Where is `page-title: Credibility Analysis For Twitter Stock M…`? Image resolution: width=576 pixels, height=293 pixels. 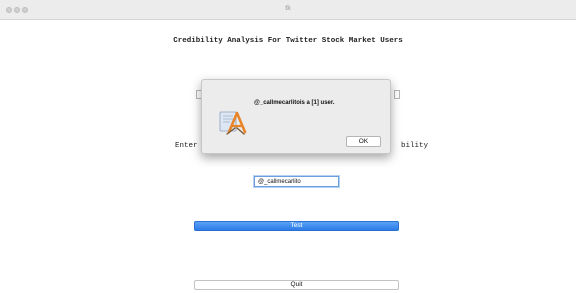 page-title: Credibility Analysis For Twitter Stock M… is located at coordinates (288, 41).